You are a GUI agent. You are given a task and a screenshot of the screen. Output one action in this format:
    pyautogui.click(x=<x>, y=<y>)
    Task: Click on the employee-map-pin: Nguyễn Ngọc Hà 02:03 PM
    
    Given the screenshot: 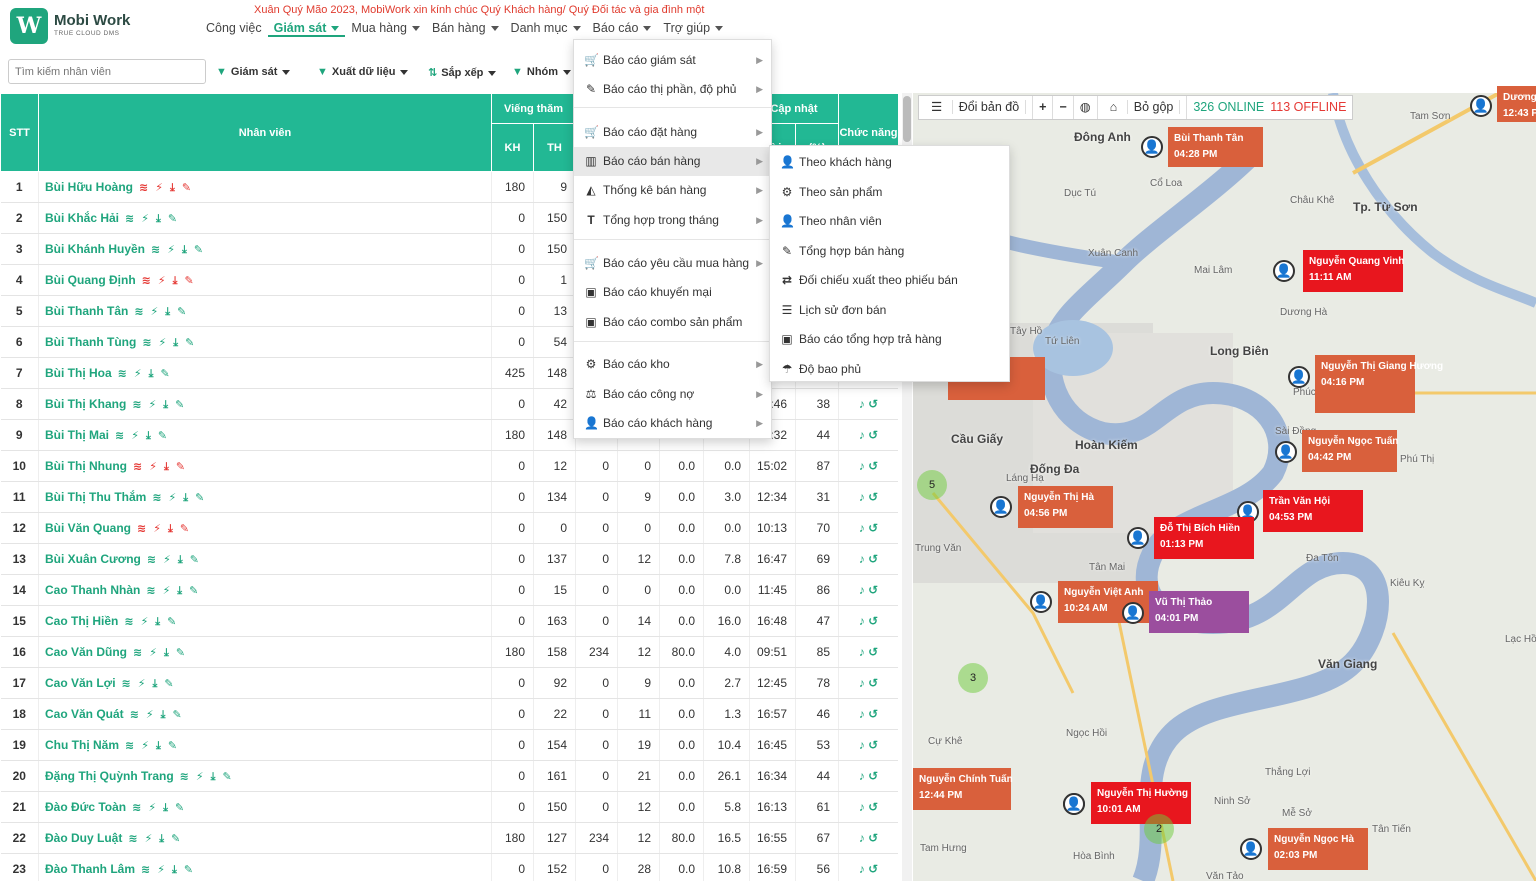 What is the action you would take?
    pyautogui.click(x=1318, y=849)
    